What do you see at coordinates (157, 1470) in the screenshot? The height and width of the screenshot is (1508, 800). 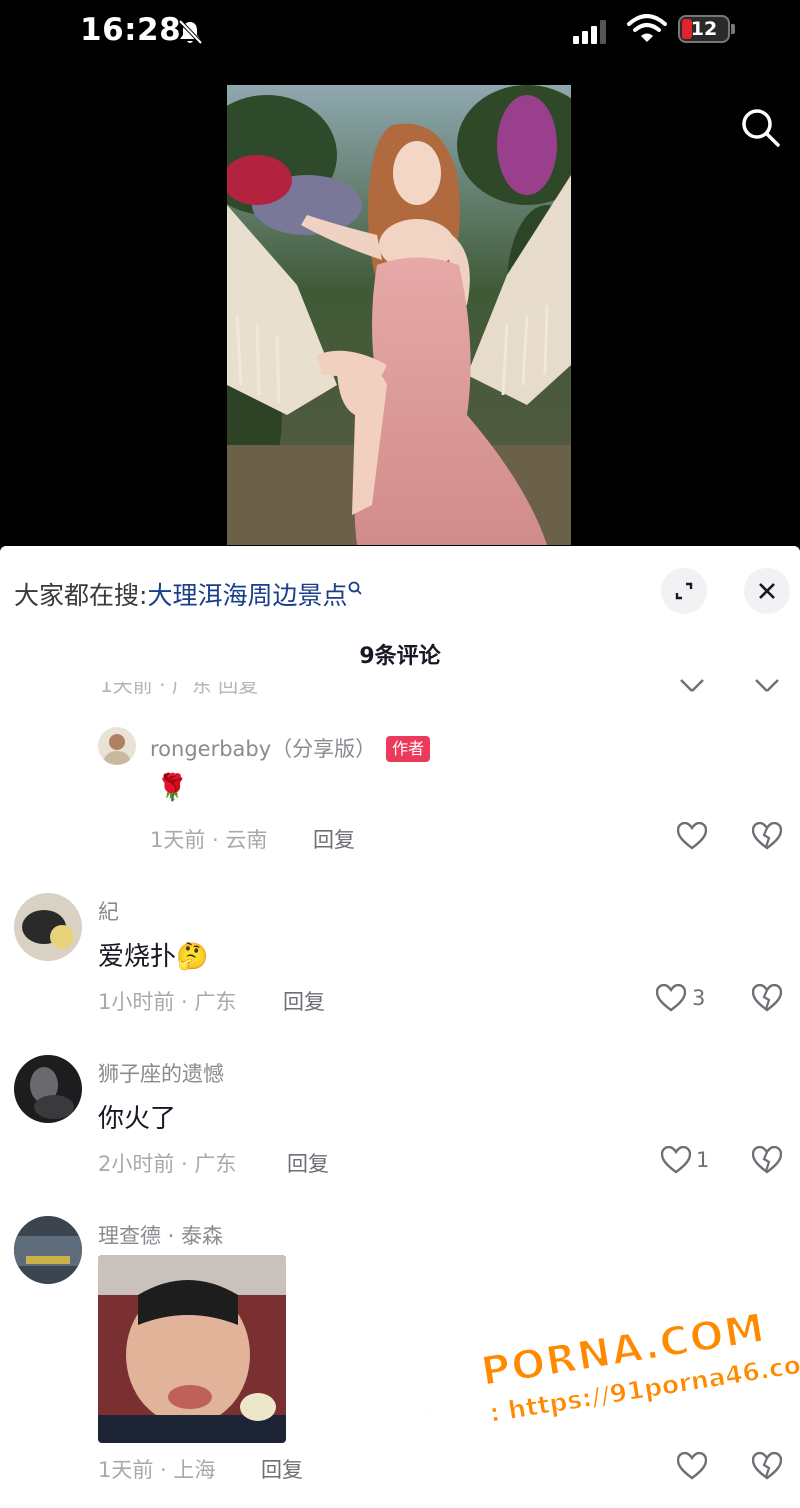 I see `comment-meta: 1天前 · 上海` at bounding box center [157, 1470].